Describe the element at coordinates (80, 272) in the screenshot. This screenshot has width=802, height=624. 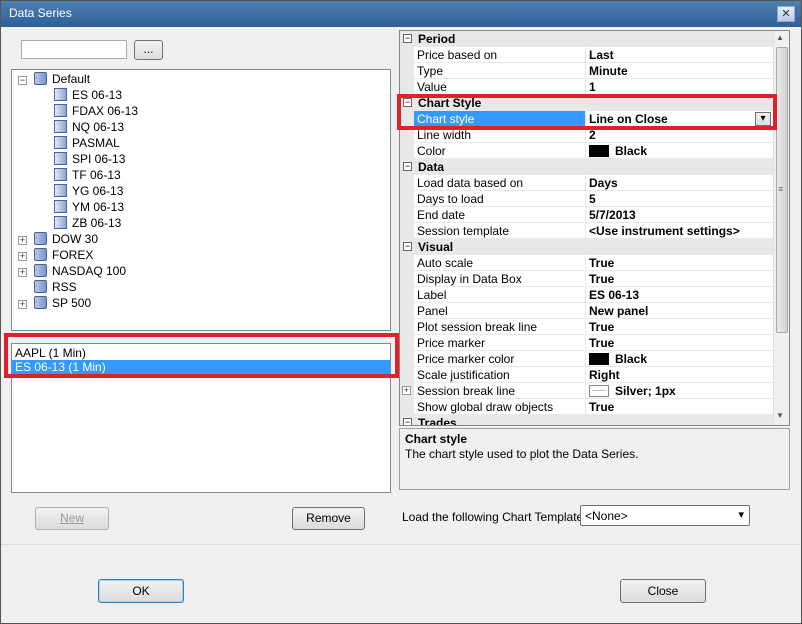
I see `tree-item: NASDAQ 100` at that location.